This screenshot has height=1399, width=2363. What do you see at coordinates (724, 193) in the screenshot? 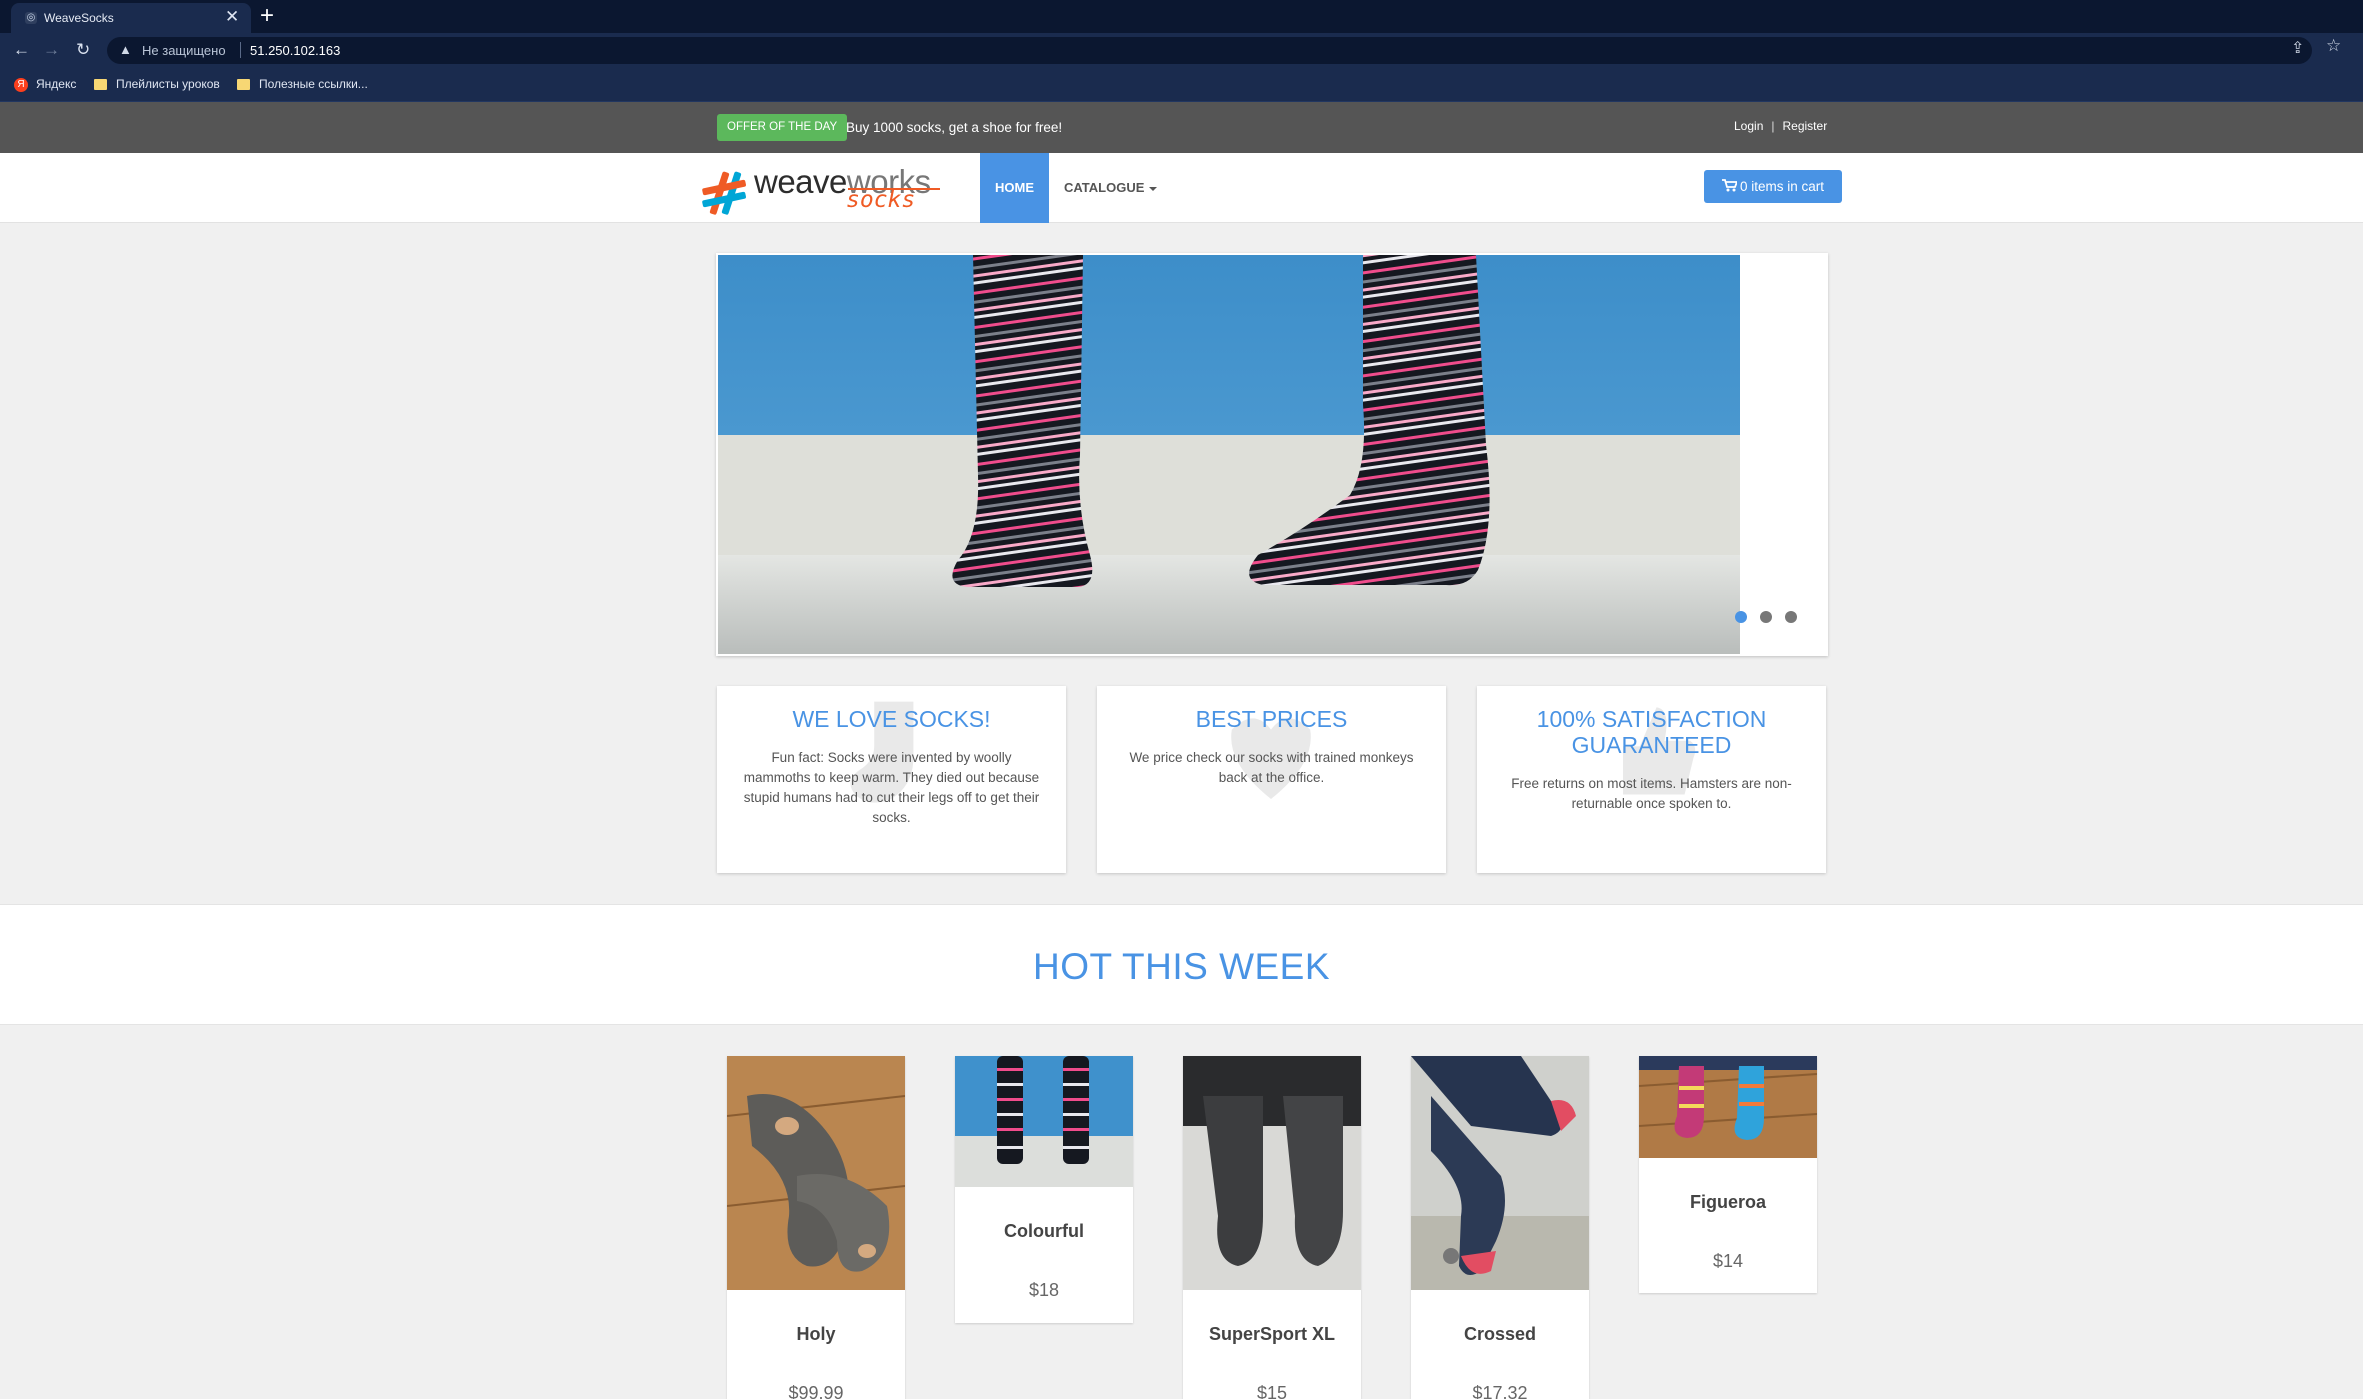
I see `weaveworks-logo-icon` at bounding box center [724, 193].